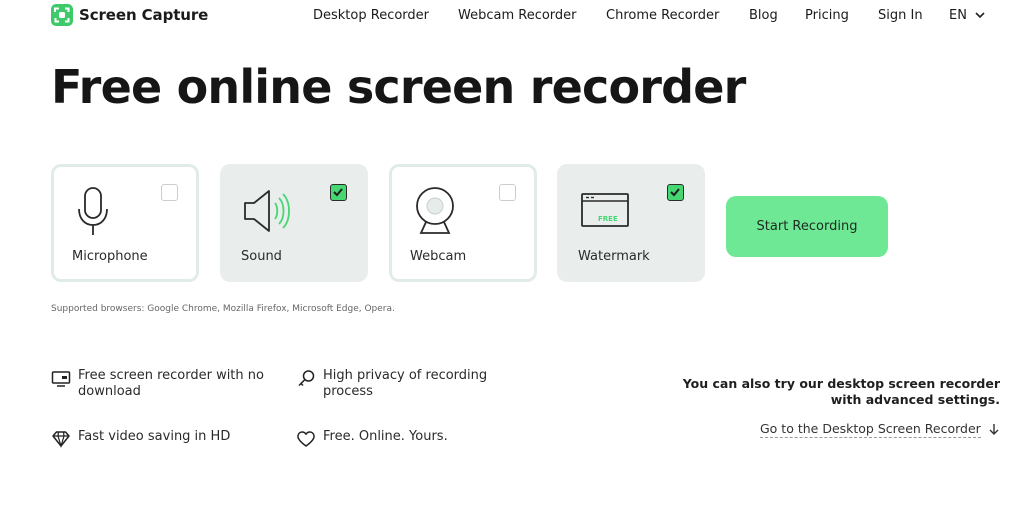  Describe the element at coordinates (261, 256) in the screenshot. I see `option-sound-label: Sound` at that location.